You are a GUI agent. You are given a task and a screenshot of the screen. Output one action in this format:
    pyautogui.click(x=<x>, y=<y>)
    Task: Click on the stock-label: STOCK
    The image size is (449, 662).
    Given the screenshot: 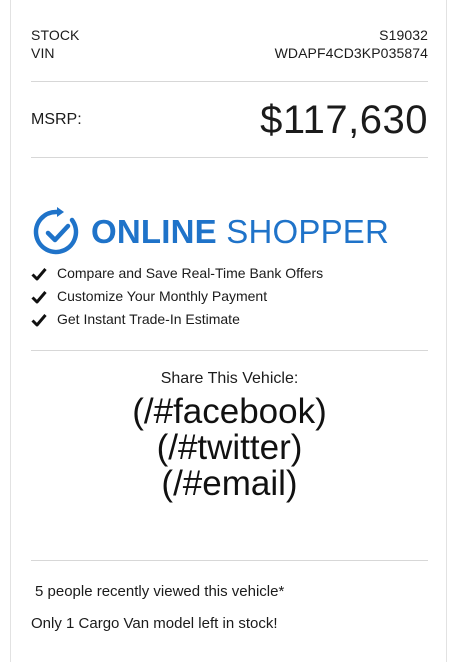 What is the action you would take?
    pyautogui.click(x=55, y=35)
    